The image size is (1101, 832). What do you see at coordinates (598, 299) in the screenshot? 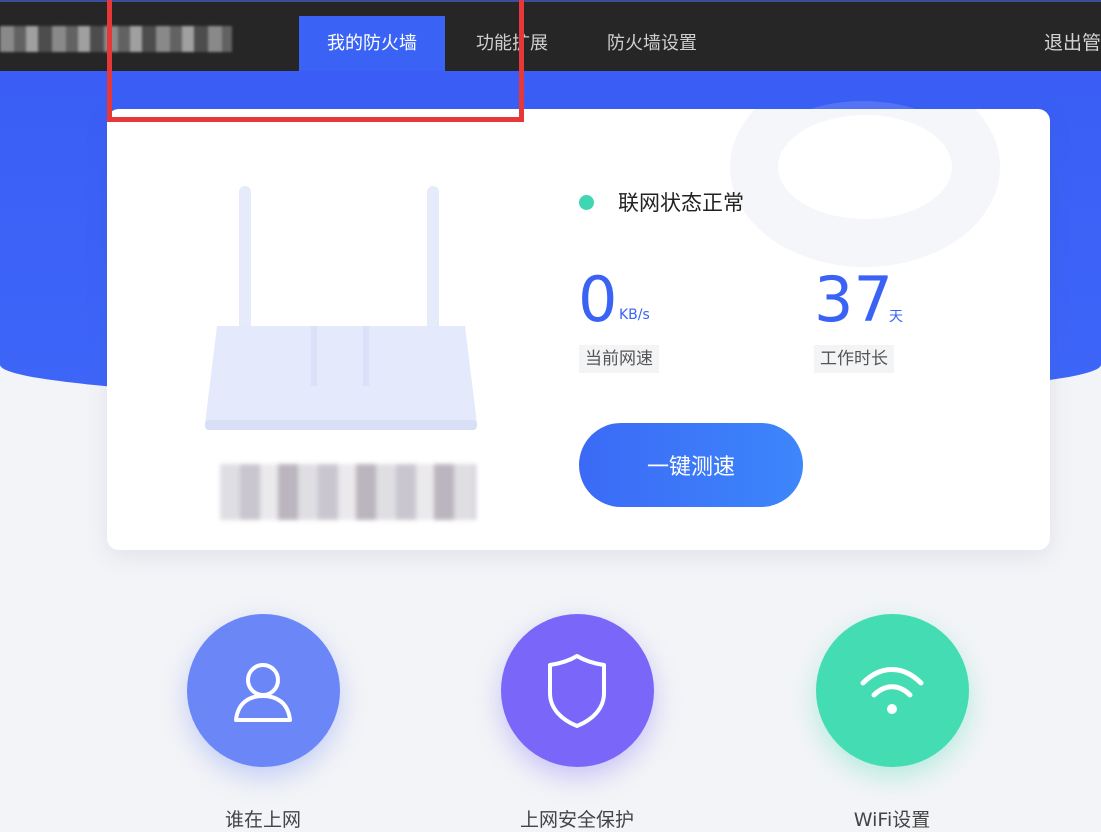
I see `speed-value: 0` at bounding box center [598, 299].